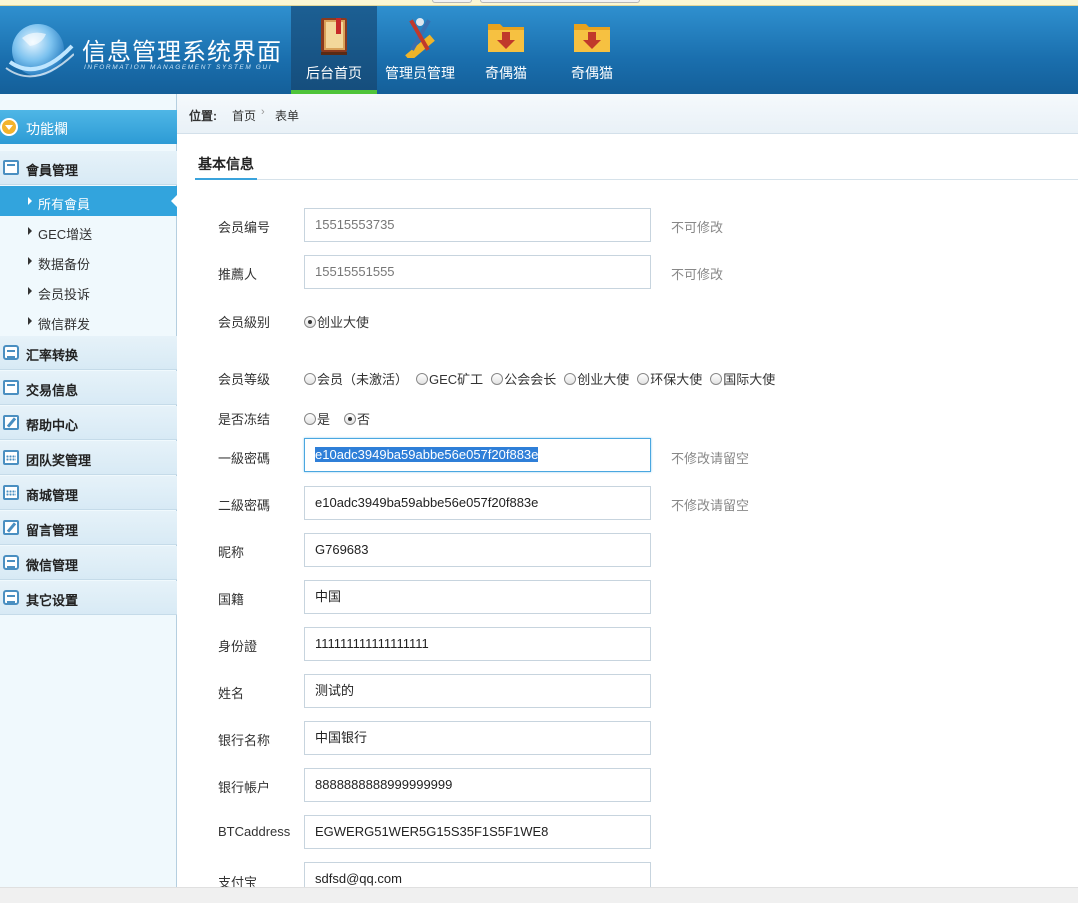 Image resolution: width=1078 pixels, height=903 pixels. I want to click on sidebar-item-complaints: 会员投诉, so click(88, 291).